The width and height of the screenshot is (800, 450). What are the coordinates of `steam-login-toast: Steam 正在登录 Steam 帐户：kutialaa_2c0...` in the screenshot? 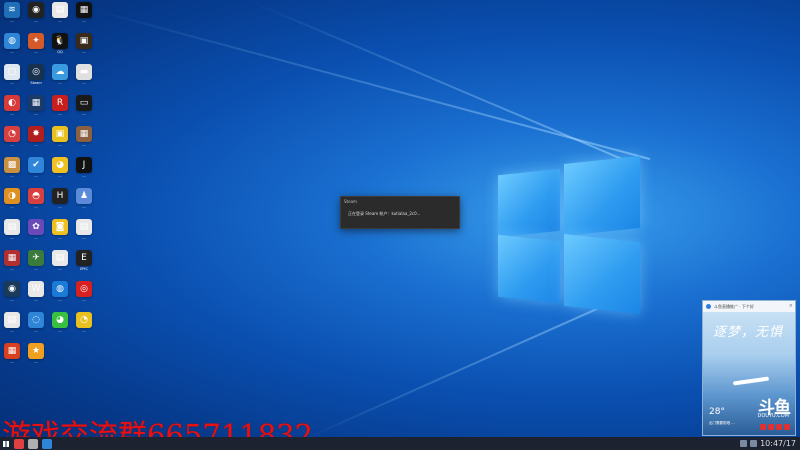 It's located at (400, 212).